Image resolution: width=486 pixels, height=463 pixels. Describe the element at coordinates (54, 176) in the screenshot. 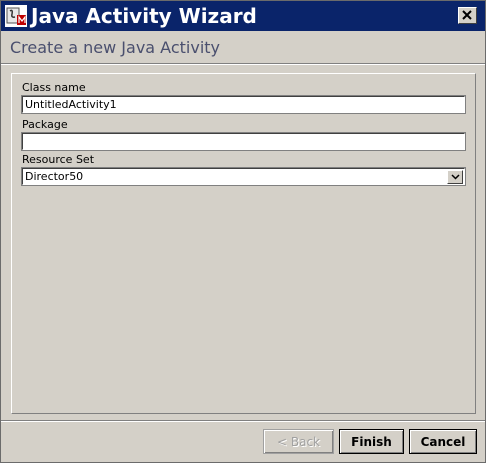

I see `resource-set-value: Director50` at that location.